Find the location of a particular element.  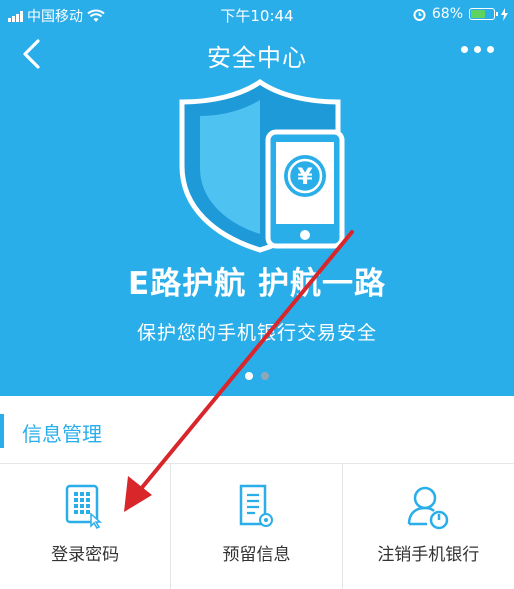

deregister-mobile-banking-button: 注销手机银行 is located at coordinates (428, 526).